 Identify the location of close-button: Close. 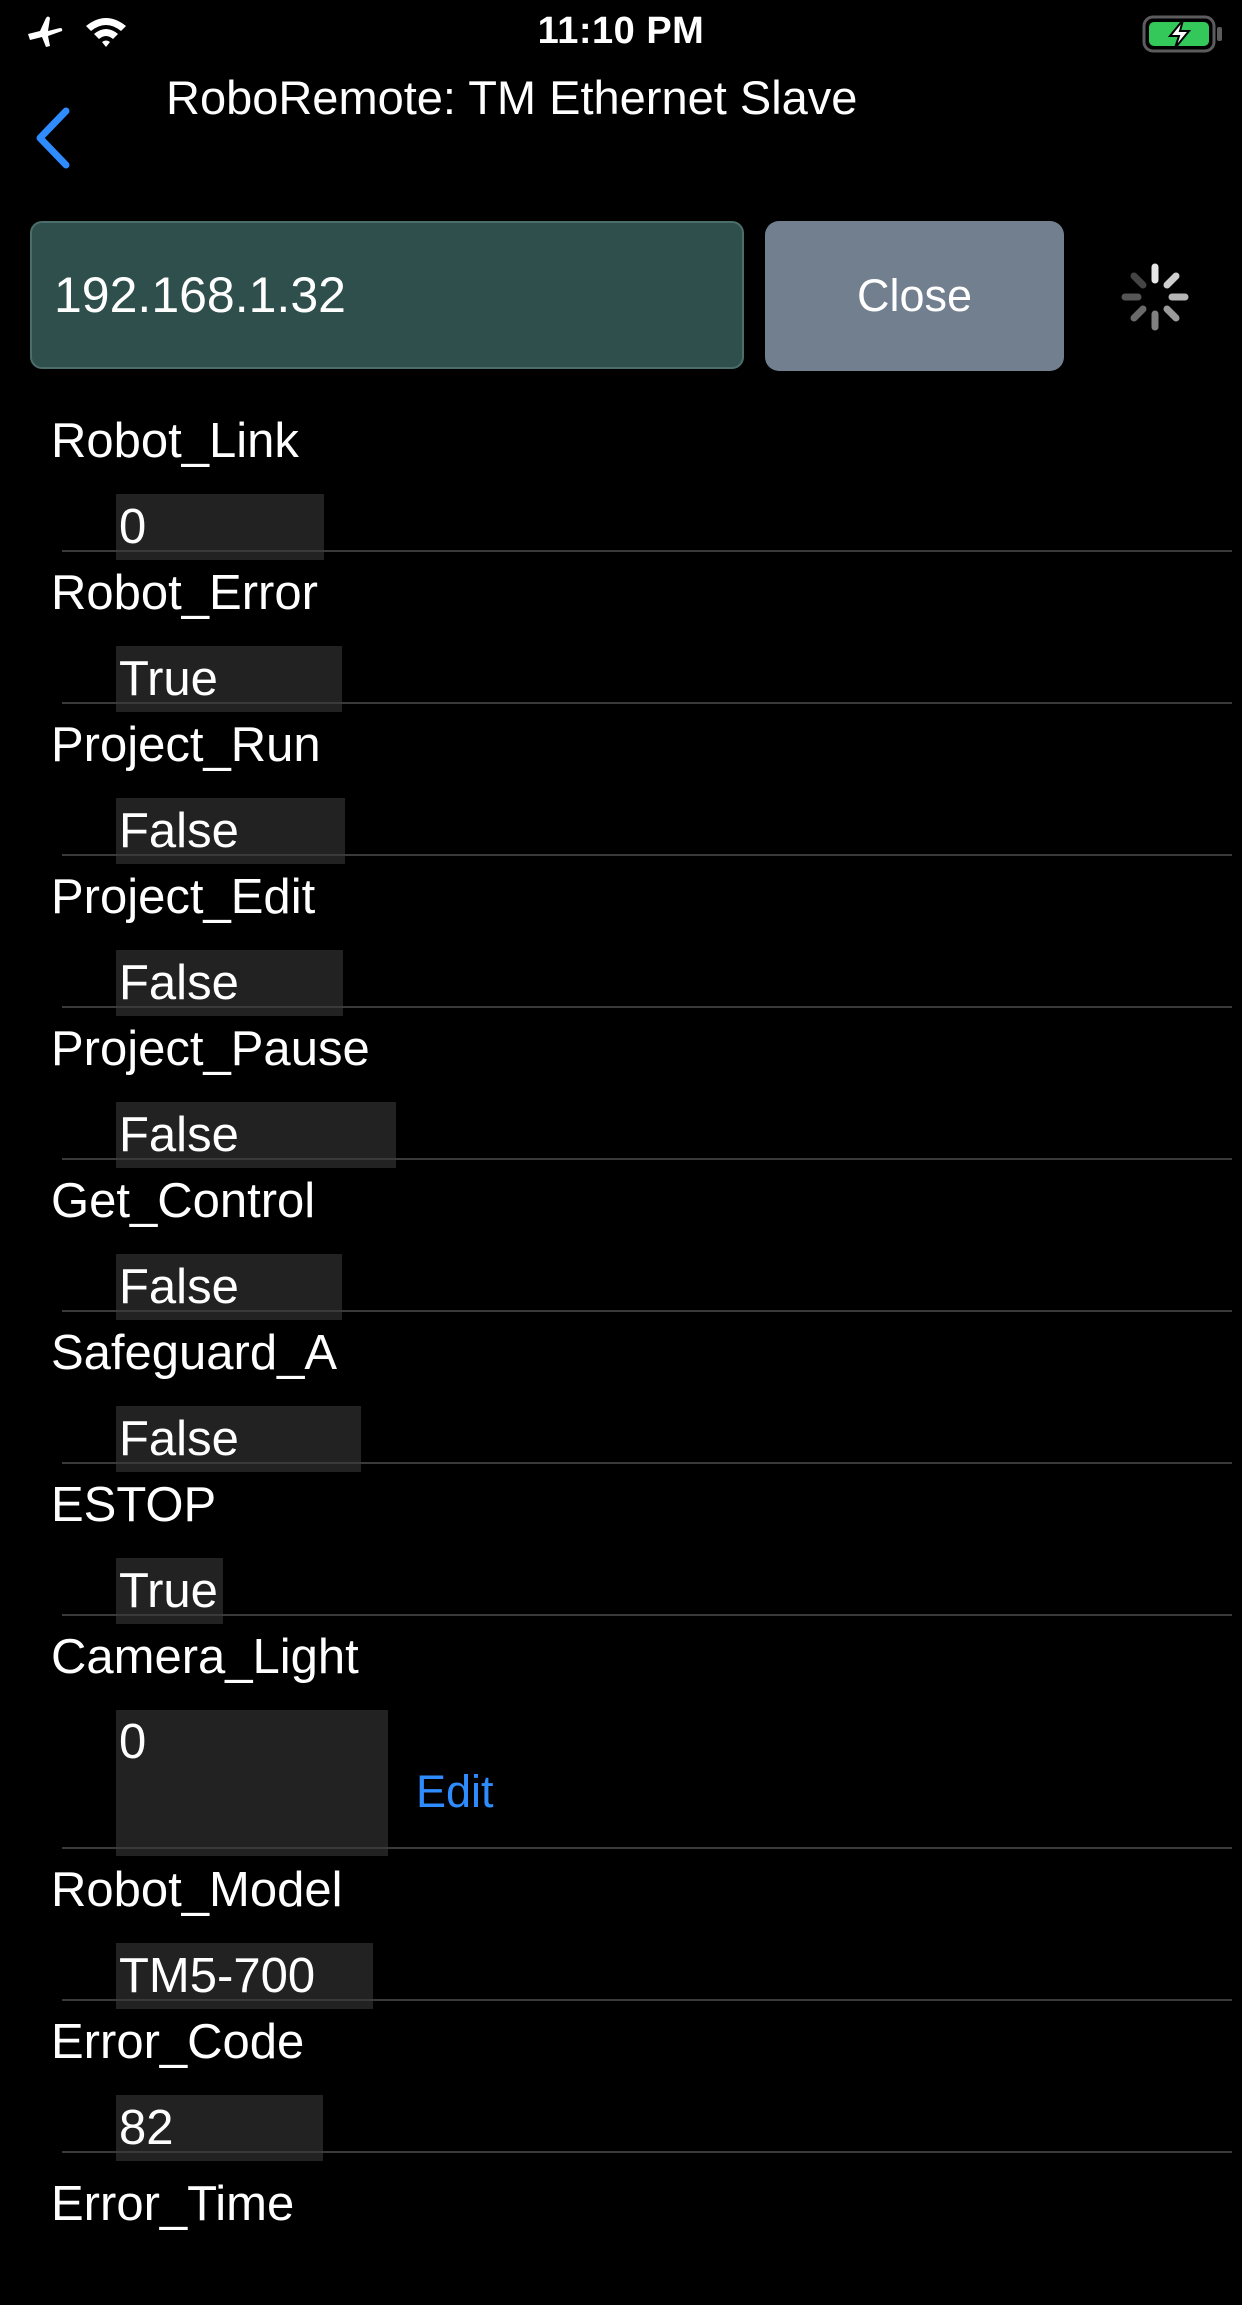
(914, 296).